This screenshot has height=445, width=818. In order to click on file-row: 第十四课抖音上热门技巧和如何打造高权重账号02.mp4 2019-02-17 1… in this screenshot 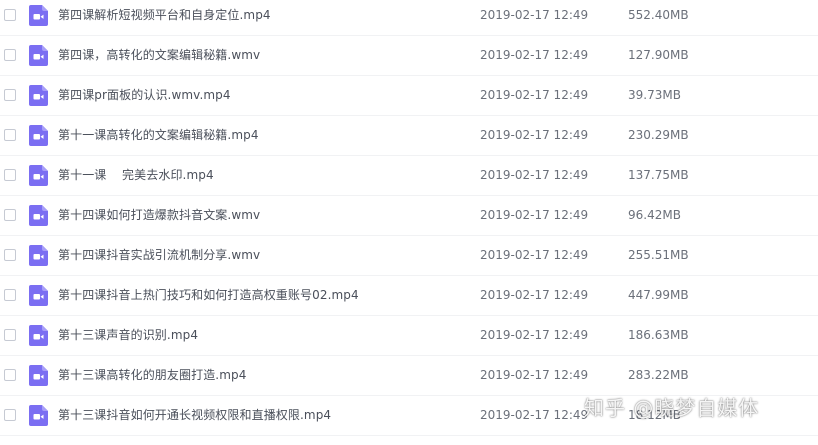, I will do `click(409, 296)`.